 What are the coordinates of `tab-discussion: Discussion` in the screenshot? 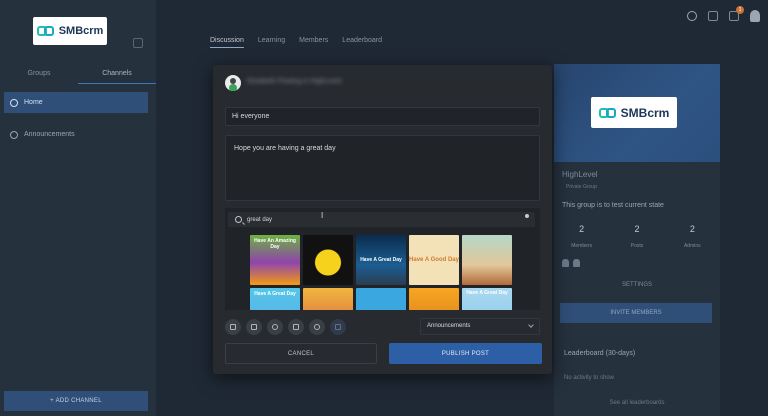 It's located at (227, 42).